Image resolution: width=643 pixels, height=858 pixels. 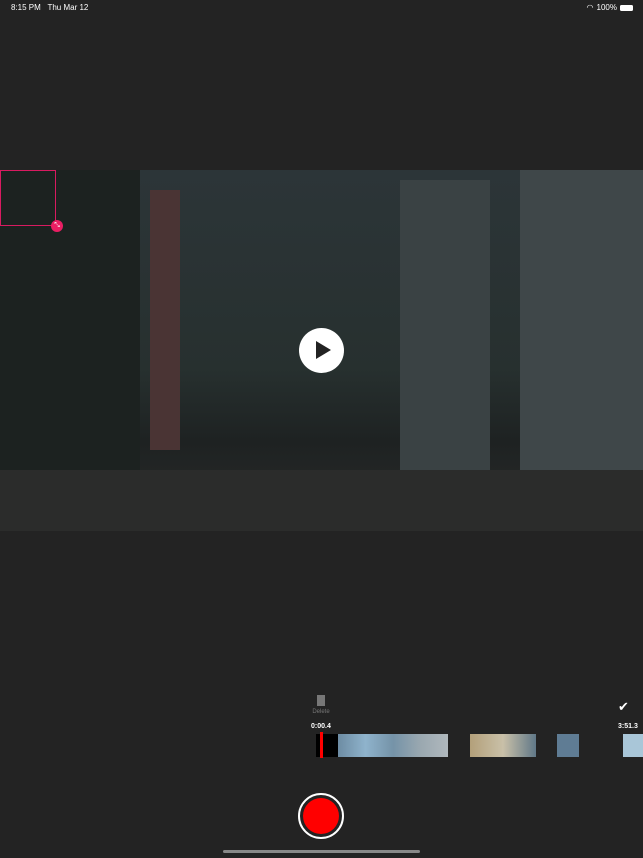 What do you see at coordinates (28, 198) in the screenshot?
I see `selection-box` at bounding box center [28, 198].